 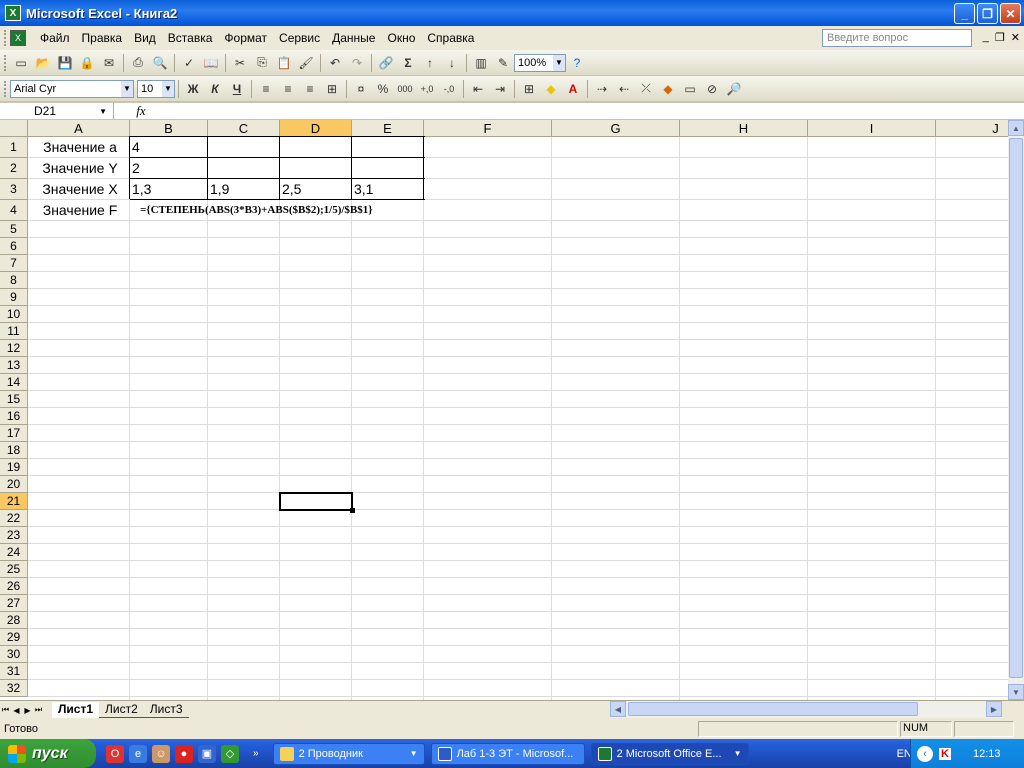 What do you see at coordinates (207, 753) in the screenshot?
I see `quicklaunch-save-icon: ▣` at bounding box center [207, 753].